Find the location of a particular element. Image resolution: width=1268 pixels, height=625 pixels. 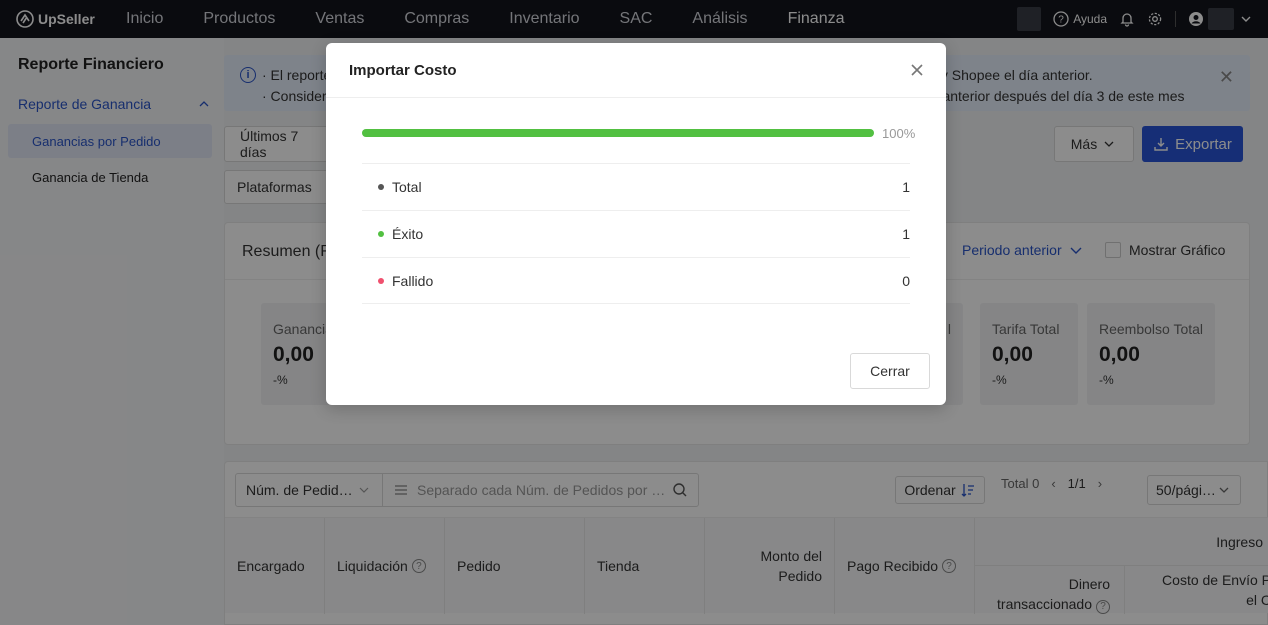

dialog-title: Importar Costo is located at coordinates (403, 70).